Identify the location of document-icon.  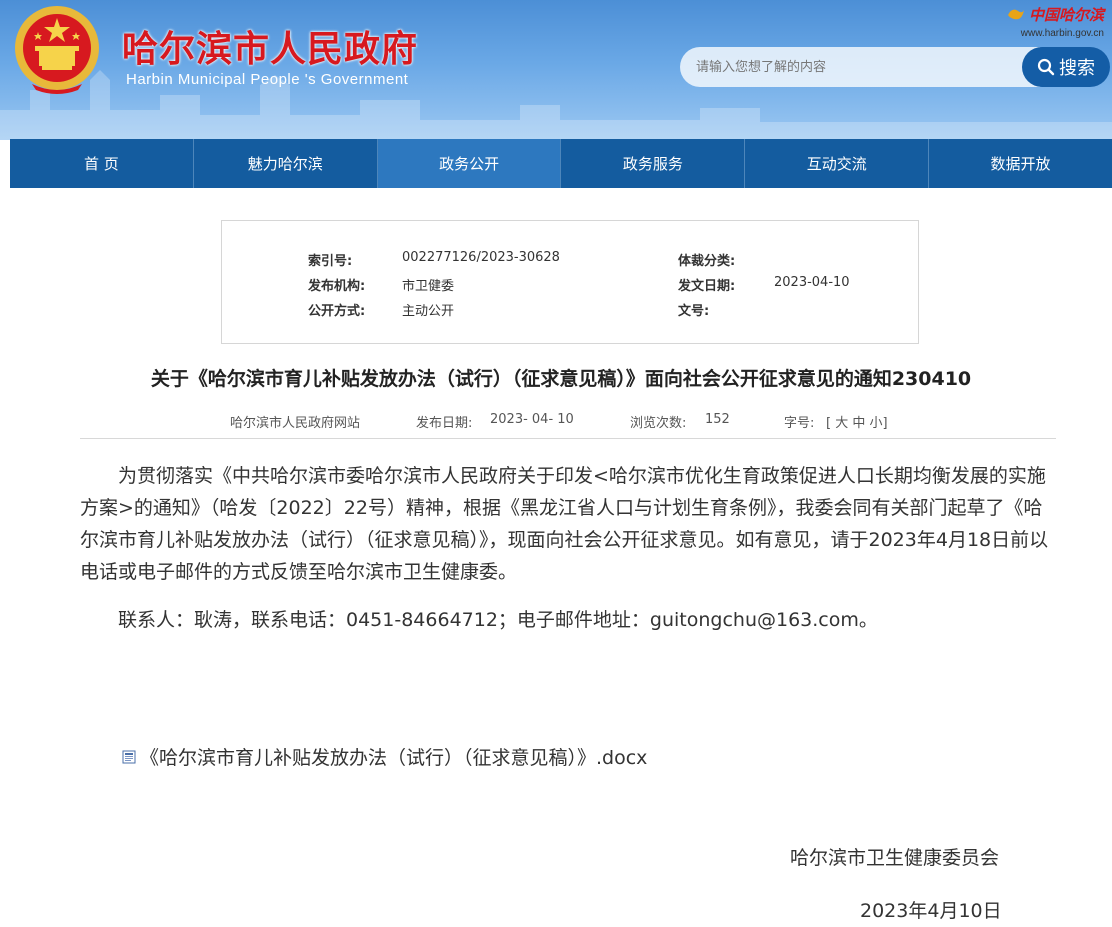
(129, 756).